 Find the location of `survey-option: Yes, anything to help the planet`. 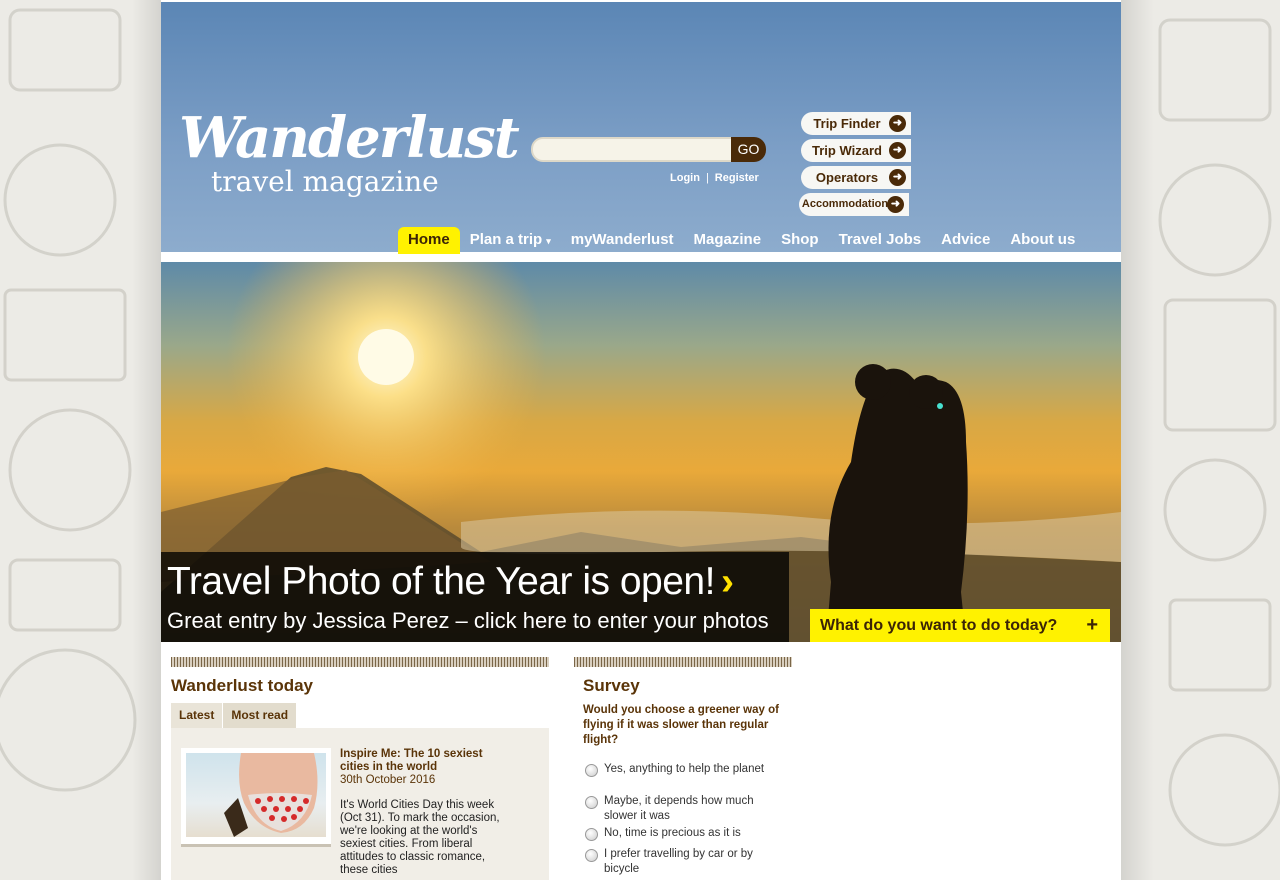

survey-option: Yes, anything to help the planet is located at coordinates (675, 769).